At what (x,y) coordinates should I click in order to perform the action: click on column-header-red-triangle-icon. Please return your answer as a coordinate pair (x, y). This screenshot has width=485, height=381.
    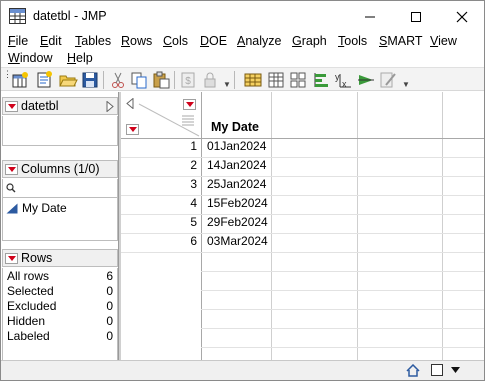
    Looking at the image, I should click on (189, 104).